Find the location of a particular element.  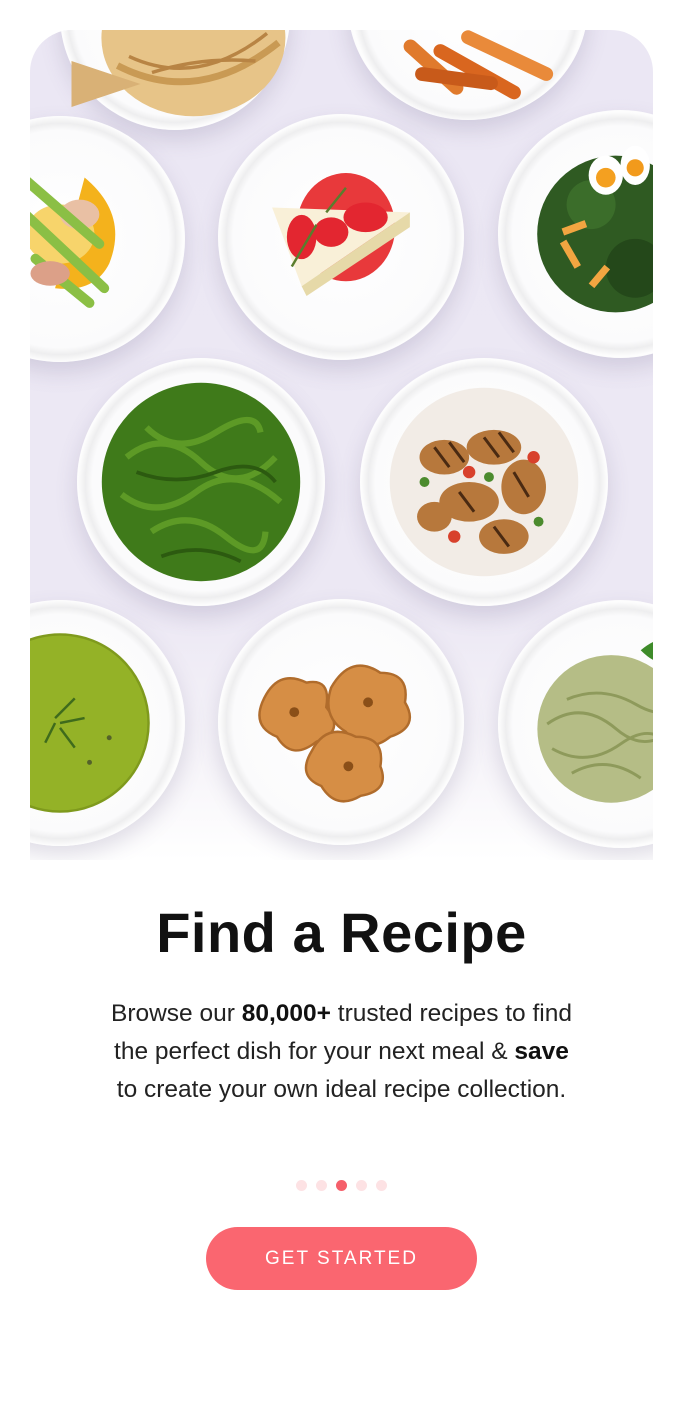

page-indicator is located at coordinates (341, 1185).